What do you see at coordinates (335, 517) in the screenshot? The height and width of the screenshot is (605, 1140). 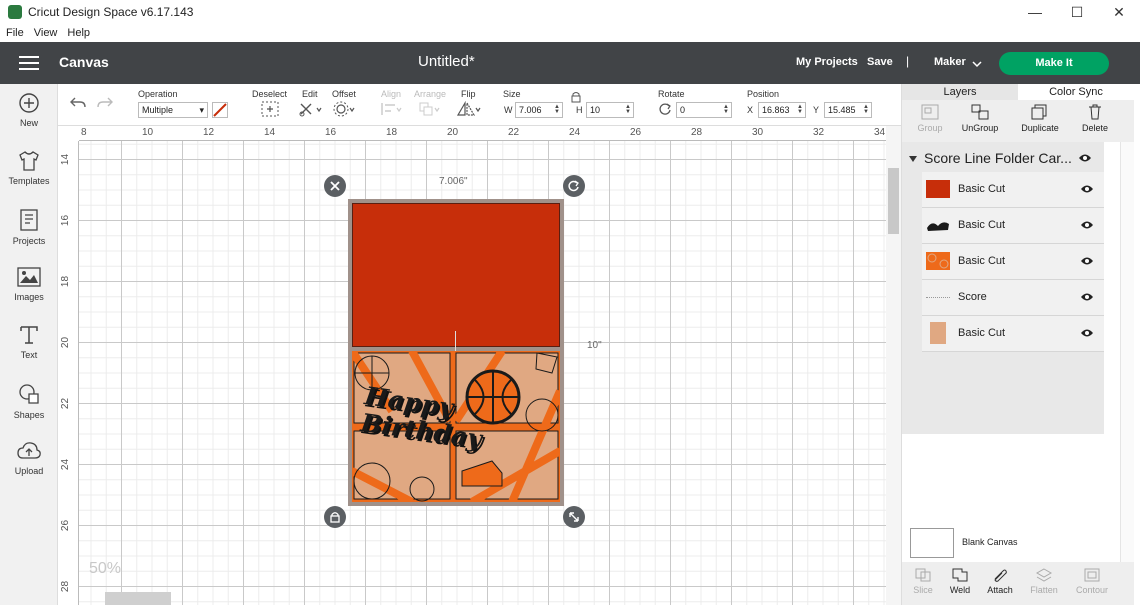 I see `lock-handle` at bounding box center [335, 517].